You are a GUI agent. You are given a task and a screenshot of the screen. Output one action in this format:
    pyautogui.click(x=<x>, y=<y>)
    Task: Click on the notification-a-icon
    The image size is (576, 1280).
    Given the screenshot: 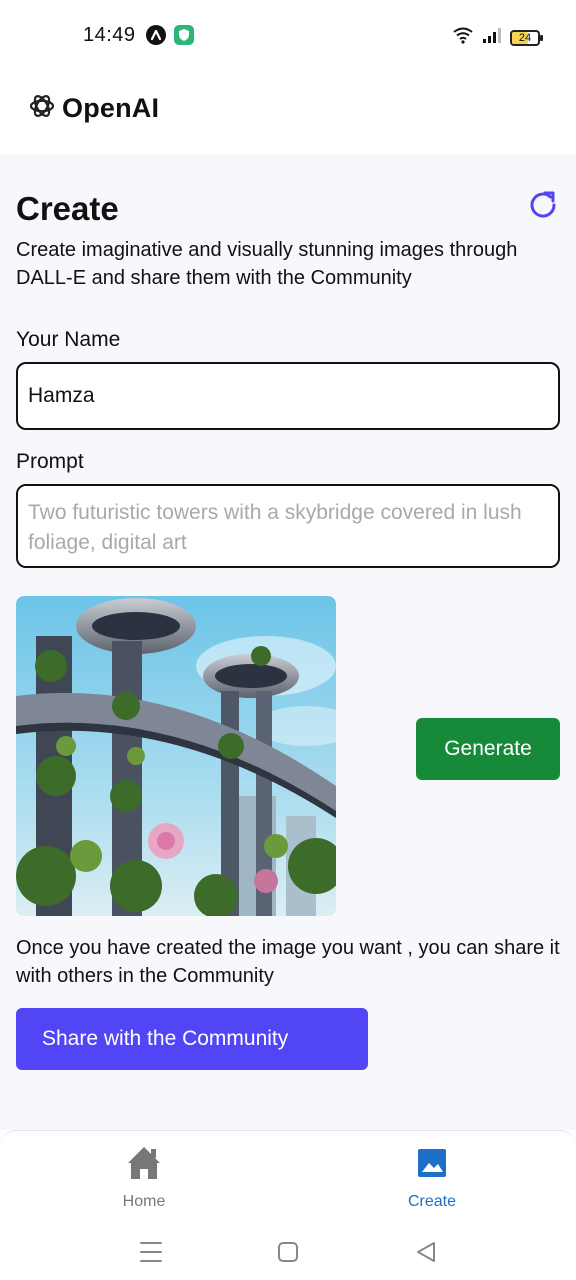 What is the action you would take?
    pyautogui.click(x=156, y=35)
    